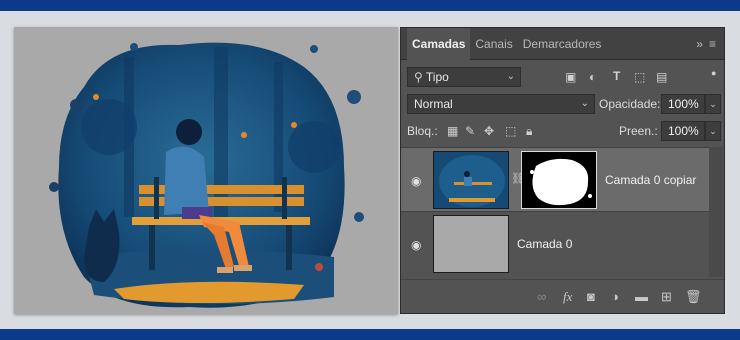 This screenshot has width=740, height=340. I want to click on layer-name: Camada 0, so click(544, 244).